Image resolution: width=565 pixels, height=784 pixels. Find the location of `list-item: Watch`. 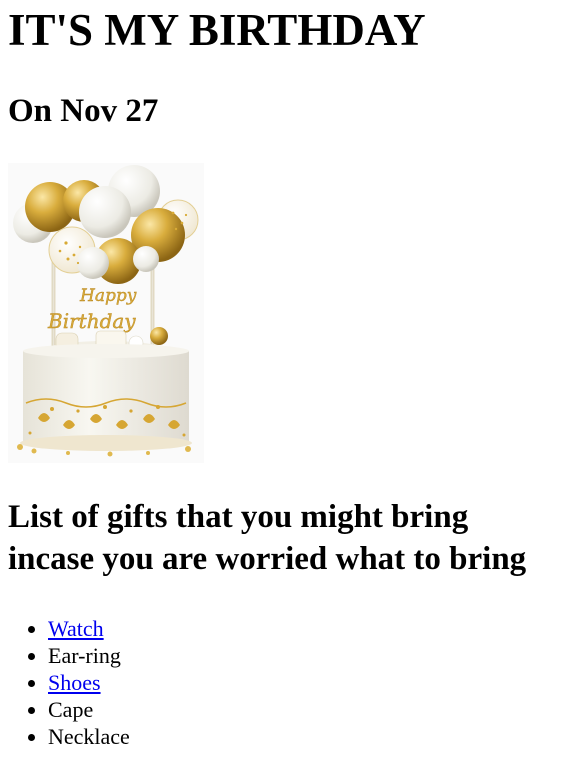

list-item: Watch is located at coordinates (302, 628).